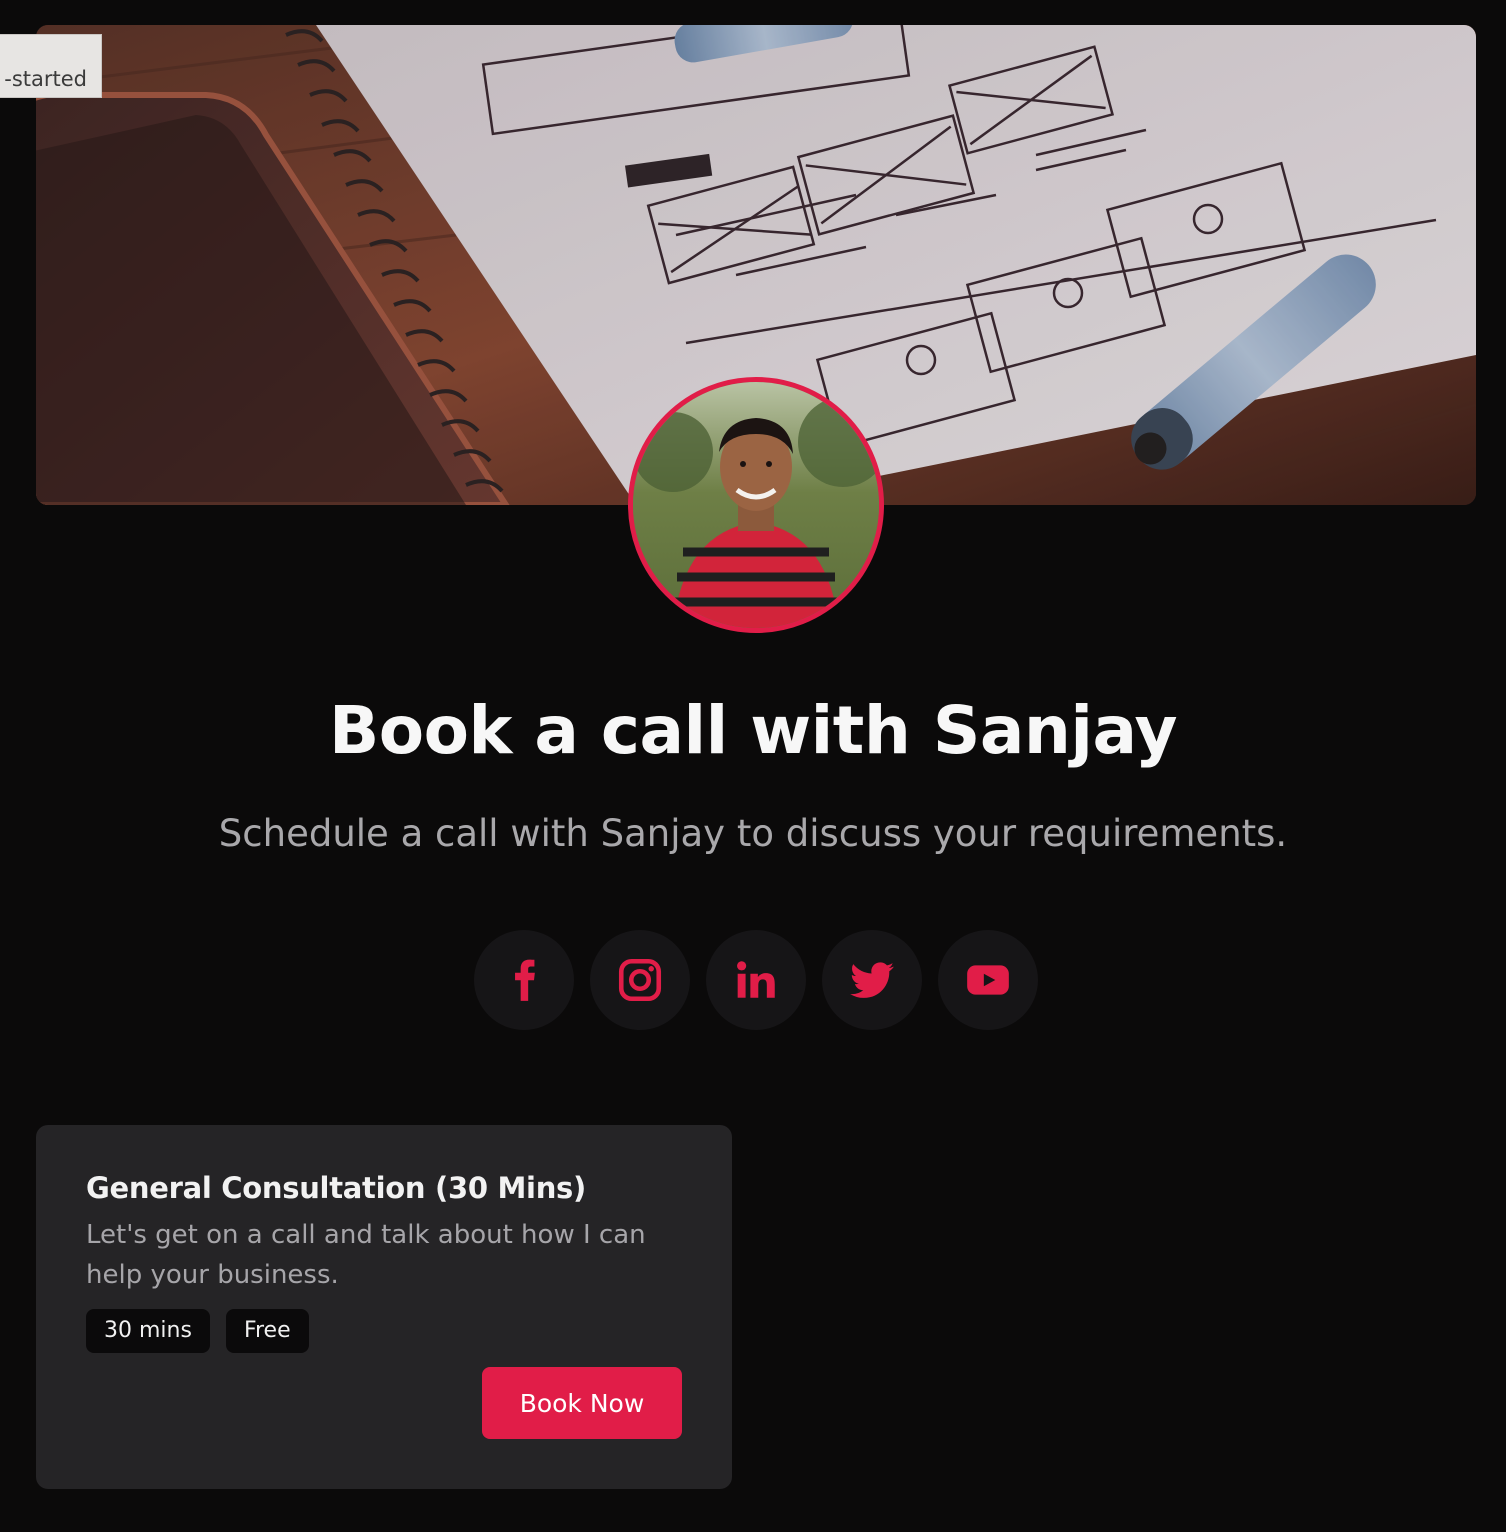 The width and height of the screenshot is (1506, 1532). Describe the element at coordinates (582, 1403) in the screenshot. I see `book-now-button: Book Now` at that location.